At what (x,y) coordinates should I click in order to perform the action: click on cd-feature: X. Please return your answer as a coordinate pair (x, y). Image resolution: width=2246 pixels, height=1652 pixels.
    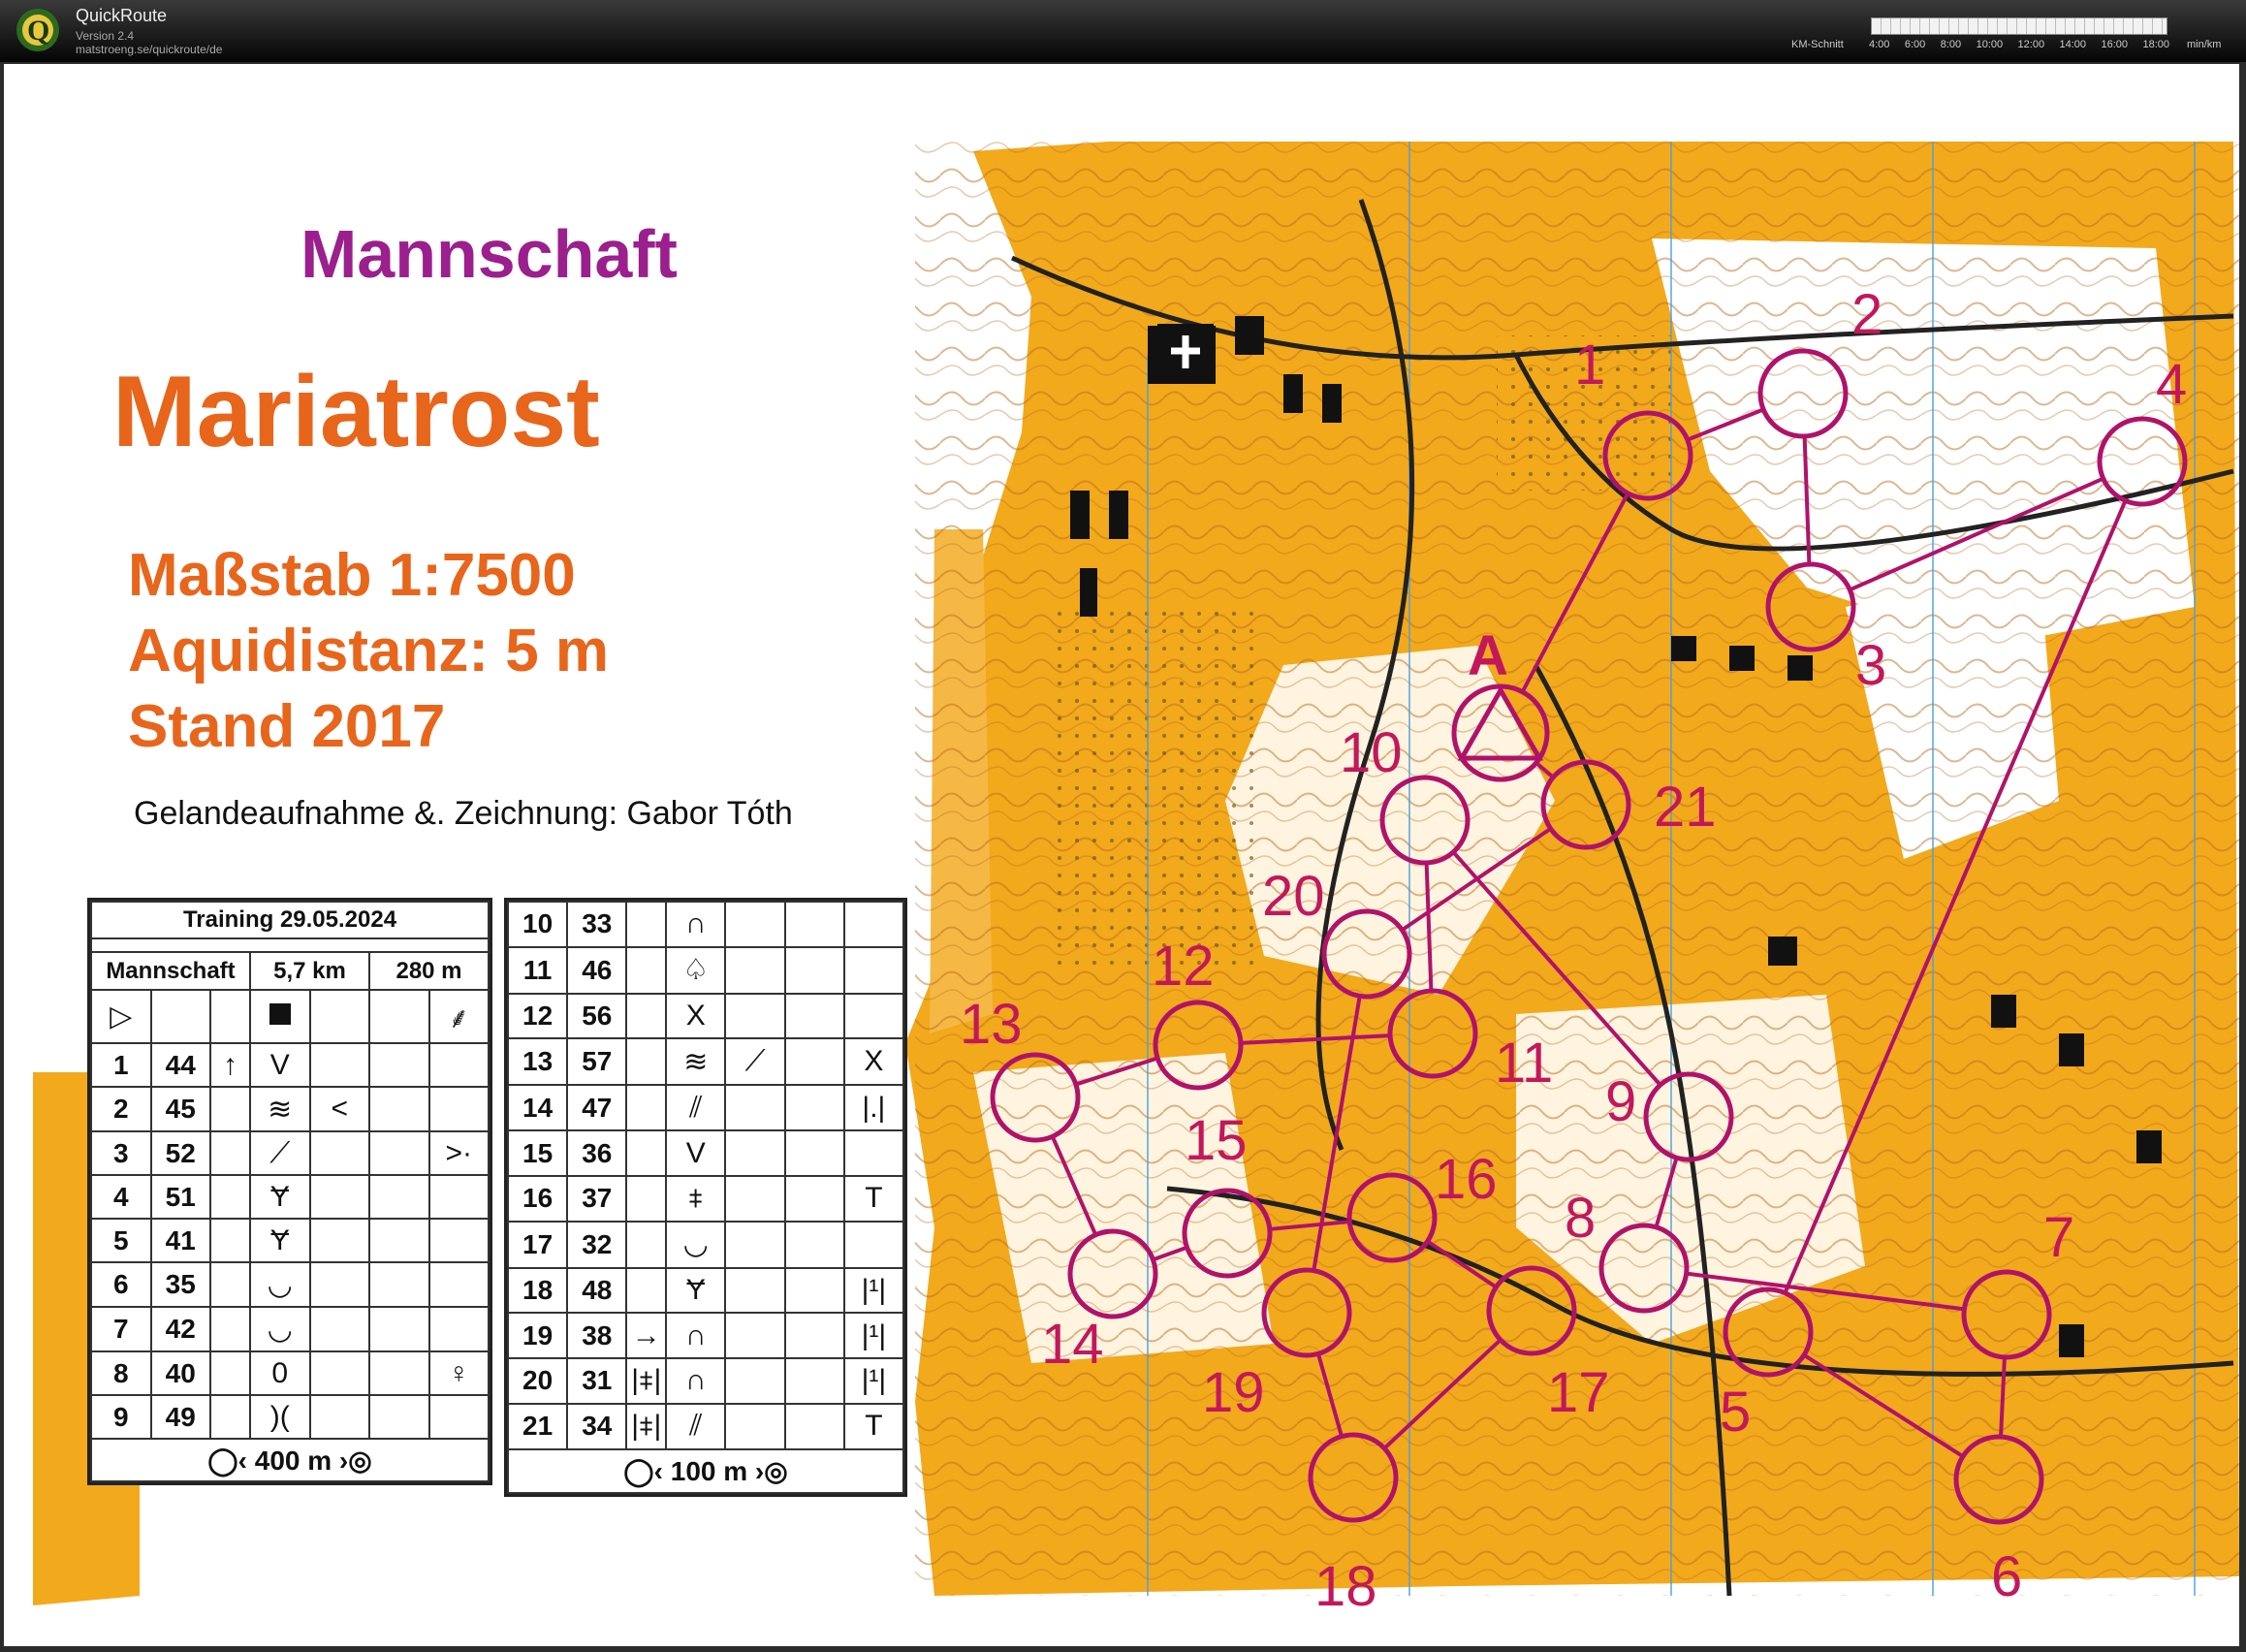
    Looking at the image, I should click on (696, 1016).